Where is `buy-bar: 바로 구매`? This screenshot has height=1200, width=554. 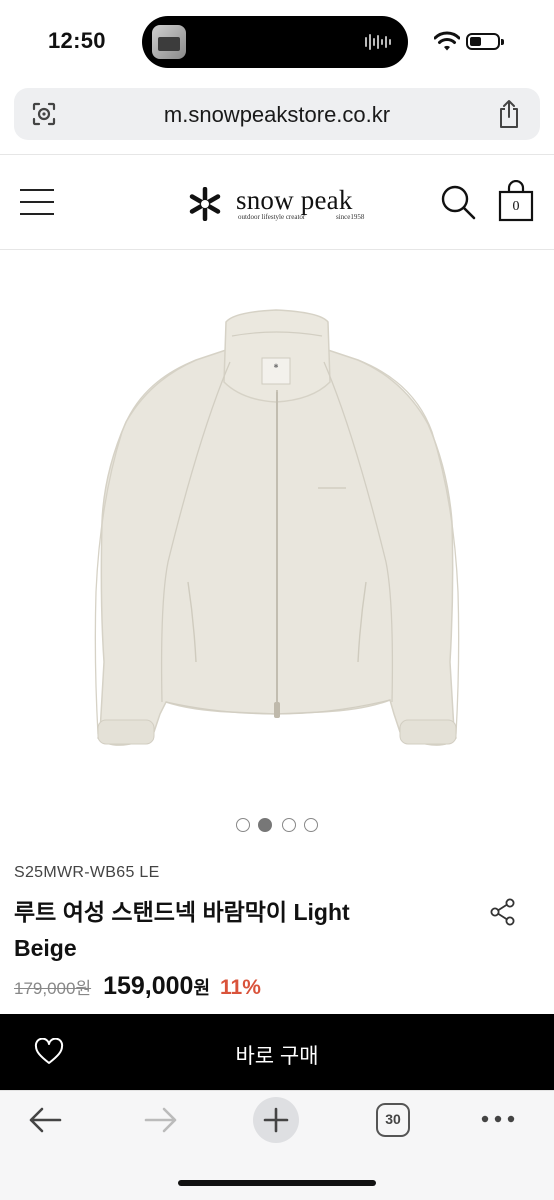
buy-bar: 바로 구매 is located at coordinates (277, 1052).